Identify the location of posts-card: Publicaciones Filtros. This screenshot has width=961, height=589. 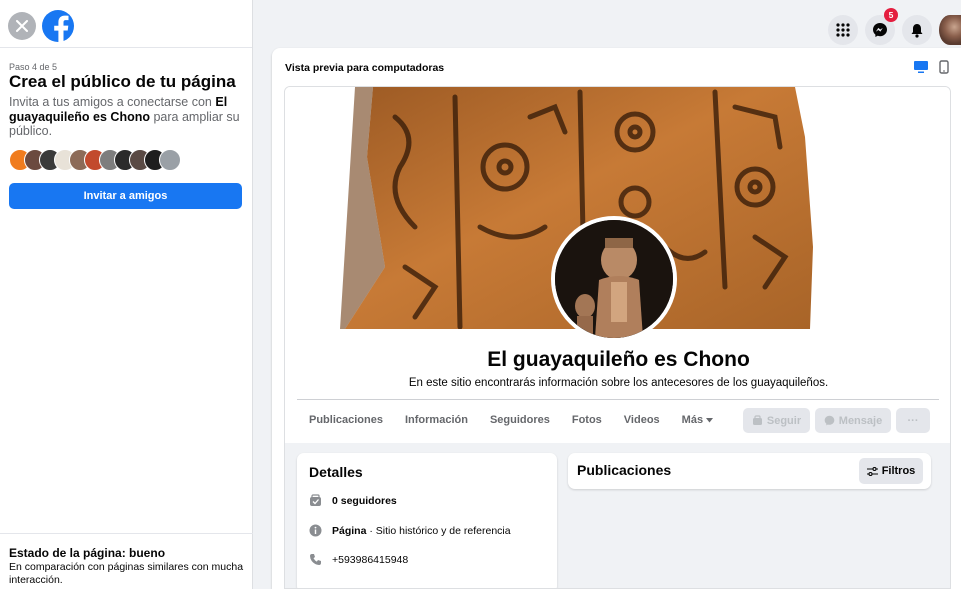
(749, 471).